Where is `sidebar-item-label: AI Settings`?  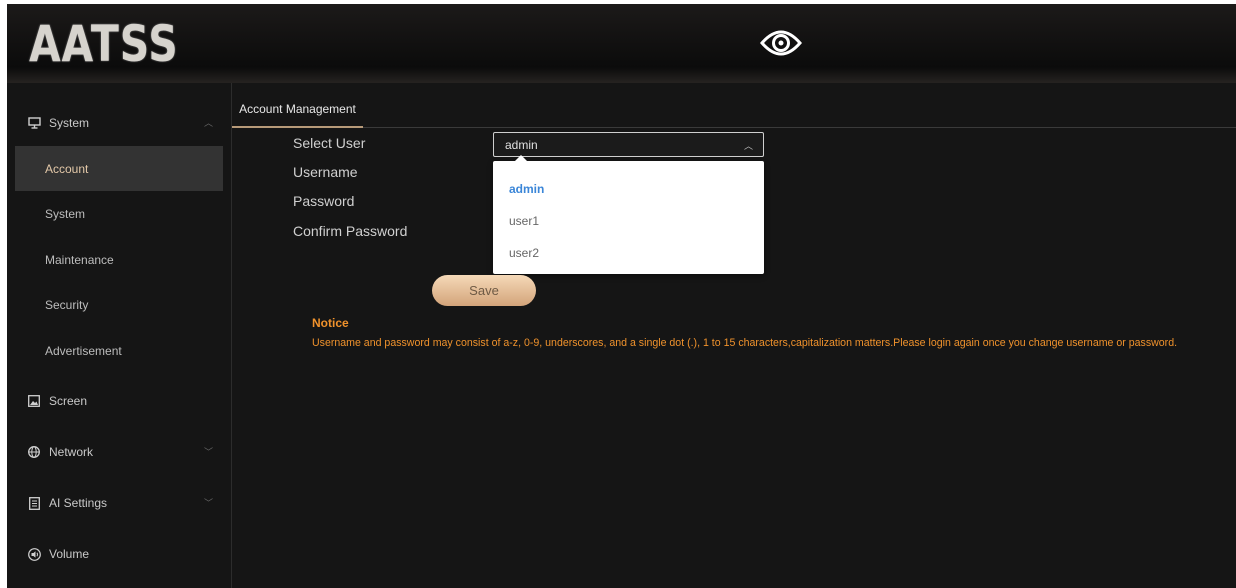 sidebar-item-label: AI Settings is located at coordinates (78, 503).